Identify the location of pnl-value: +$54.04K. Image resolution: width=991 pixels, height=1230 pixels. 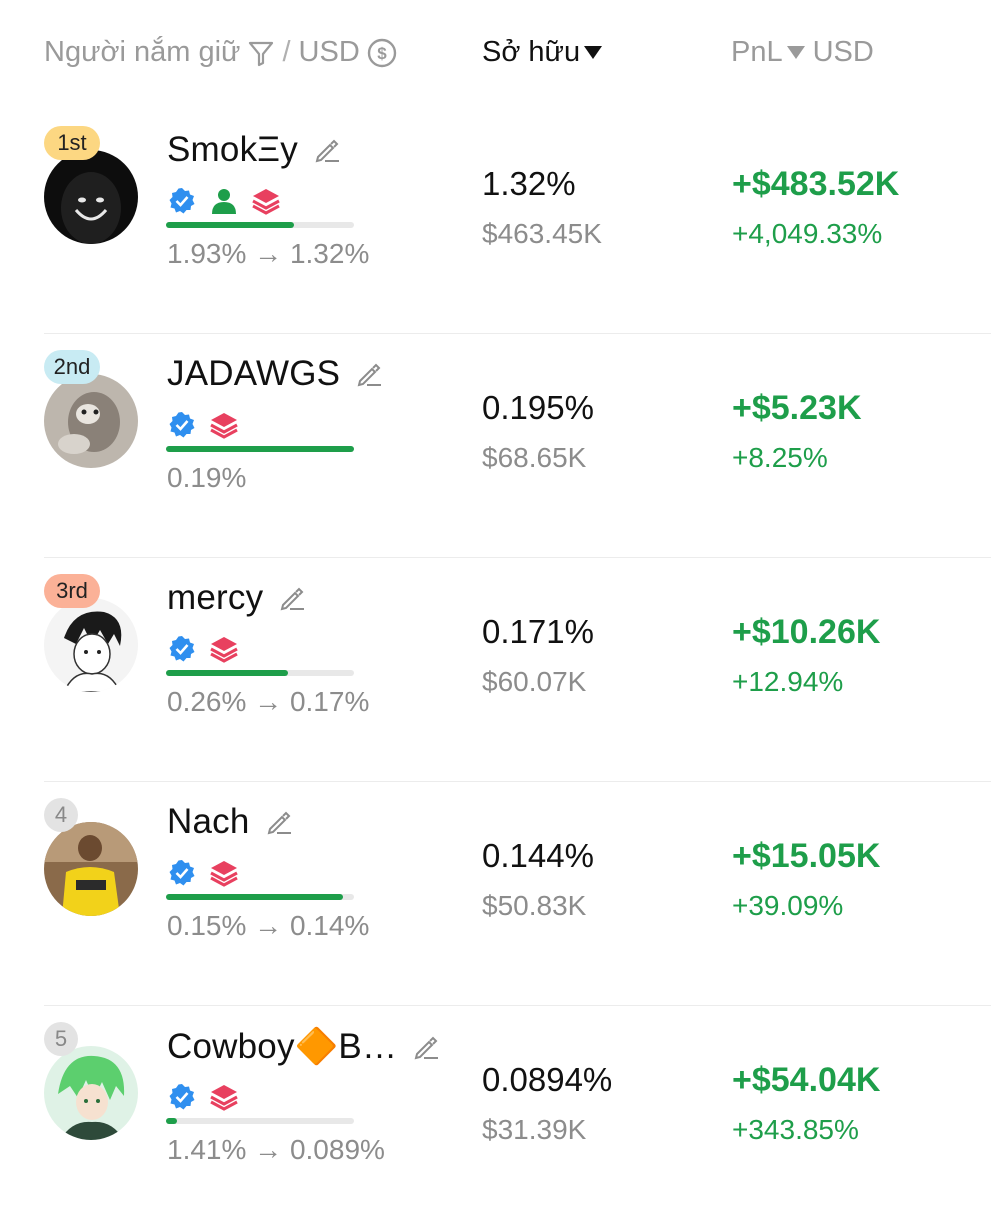
(806, 1080).